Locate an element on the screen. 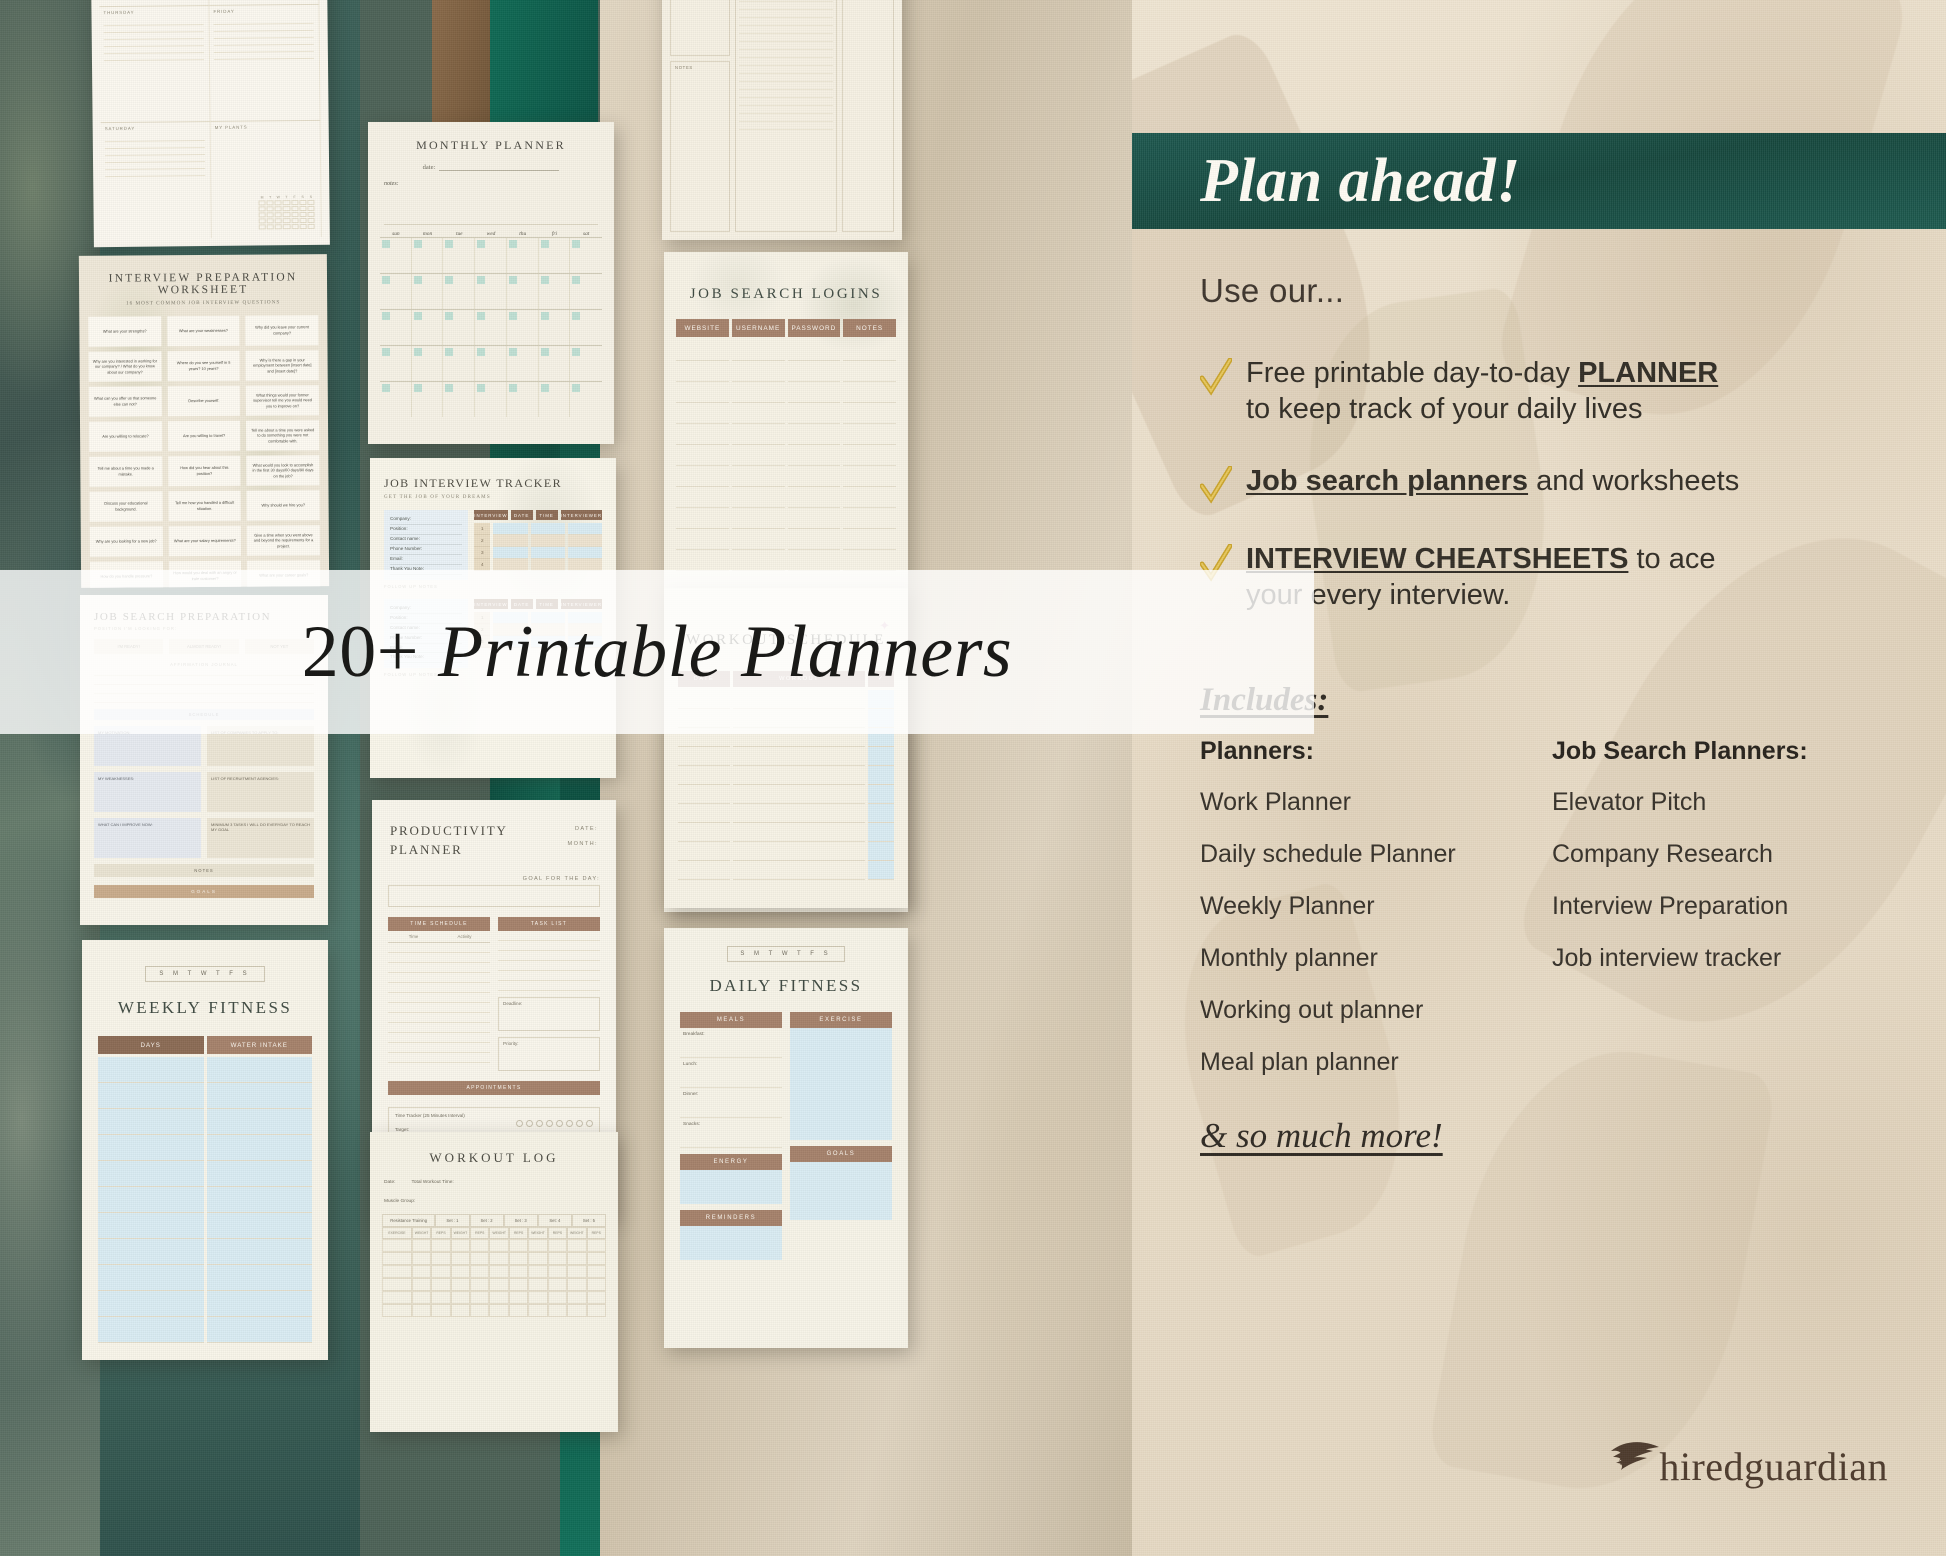 This screenshot has width=1946, height=1556. weekly-cell: SATURDAY is located at coordinates (156, 180).